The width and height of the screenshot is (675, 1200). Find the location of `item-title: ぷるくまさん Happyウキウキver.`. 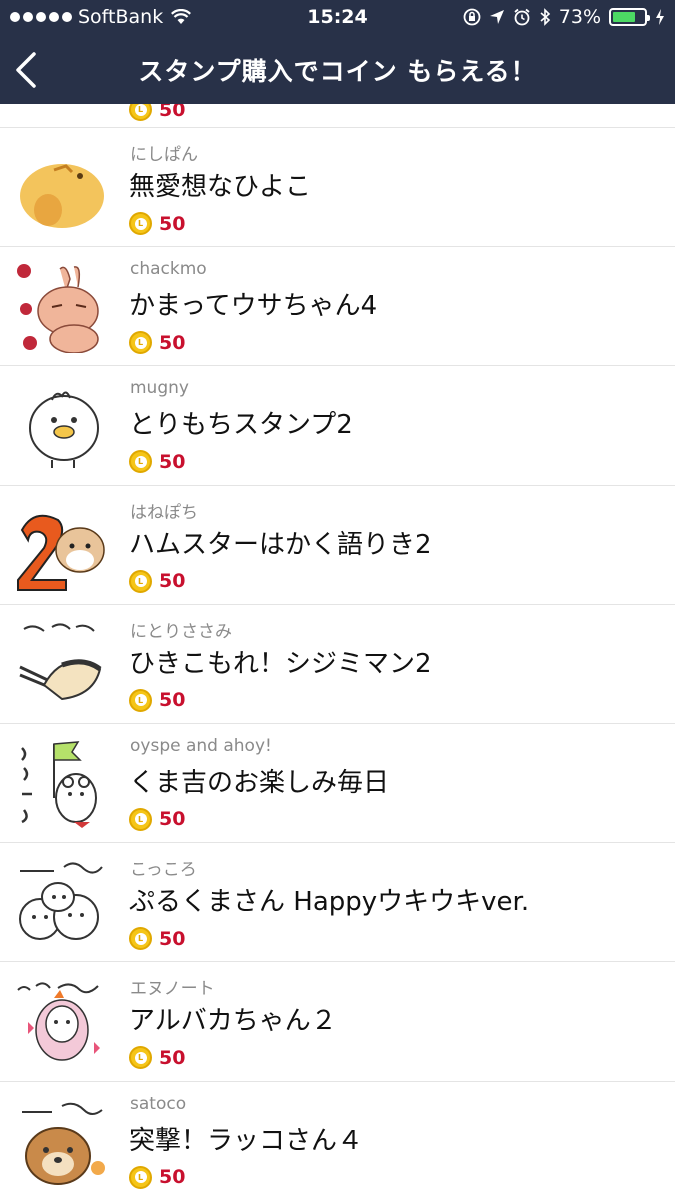

item-title: ぷるくまさん Happyウキウキver. is located at coordinates (329, 902).